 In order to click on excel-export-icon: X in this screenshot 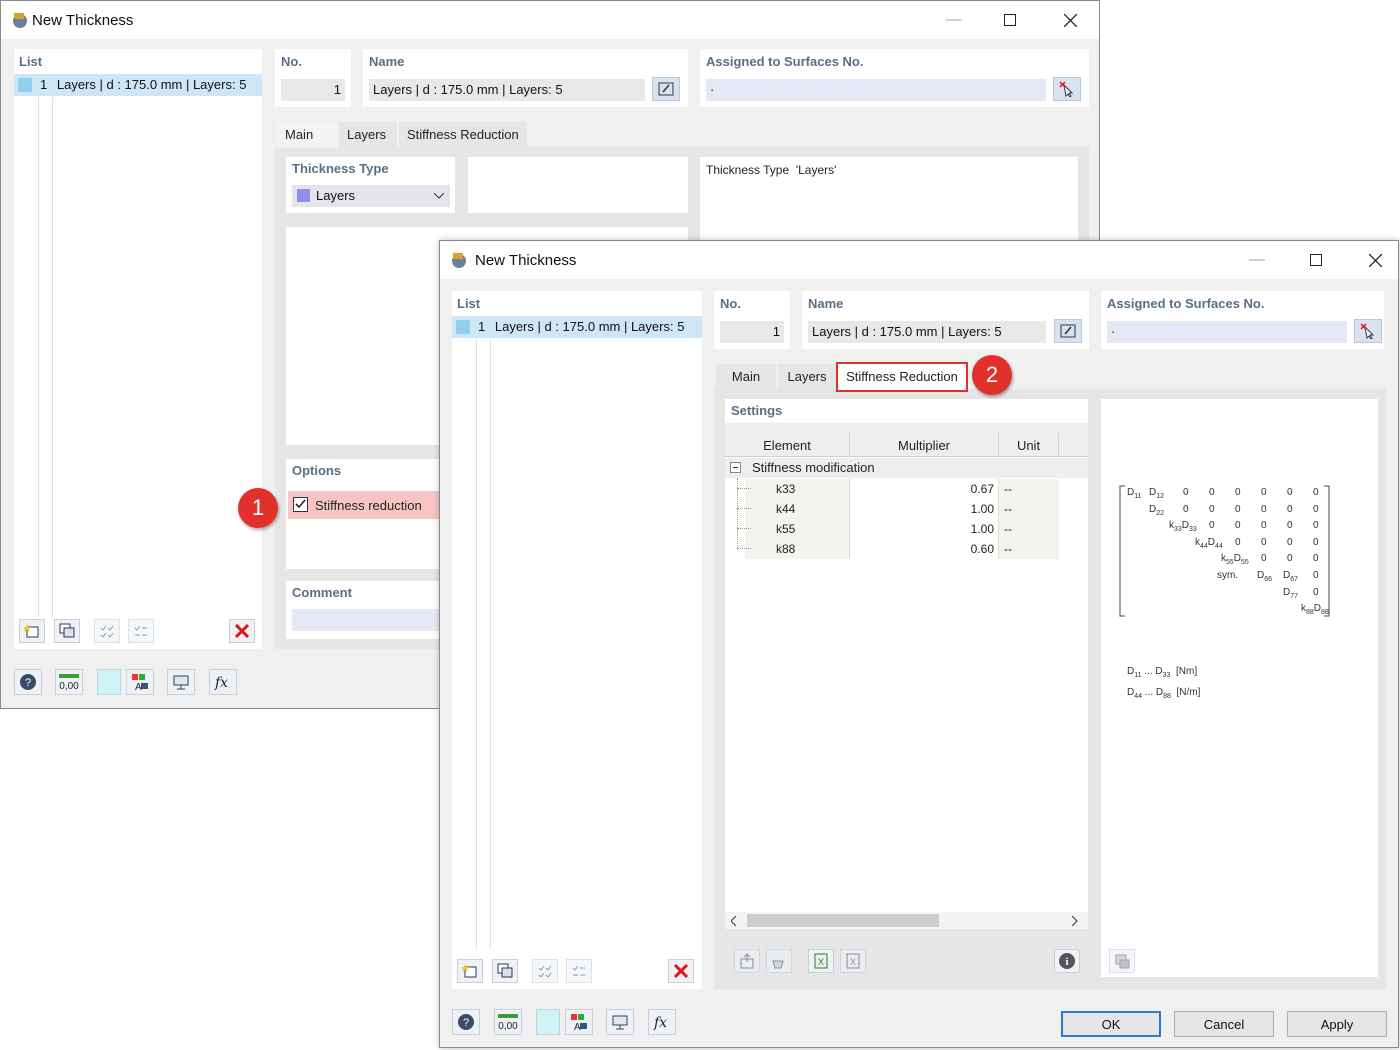, I will do `click(821, 961)`.